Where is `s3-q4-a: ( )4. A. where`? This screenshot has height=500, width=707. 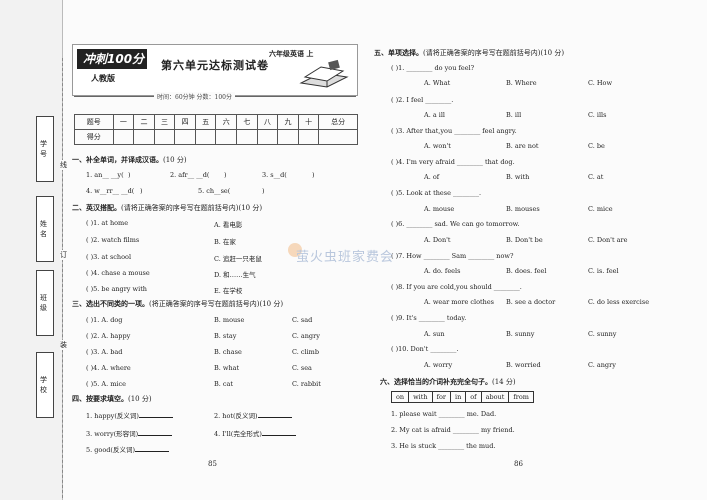 s3-q4-a: ( )4. A. where is located at coordinates (108, 368).